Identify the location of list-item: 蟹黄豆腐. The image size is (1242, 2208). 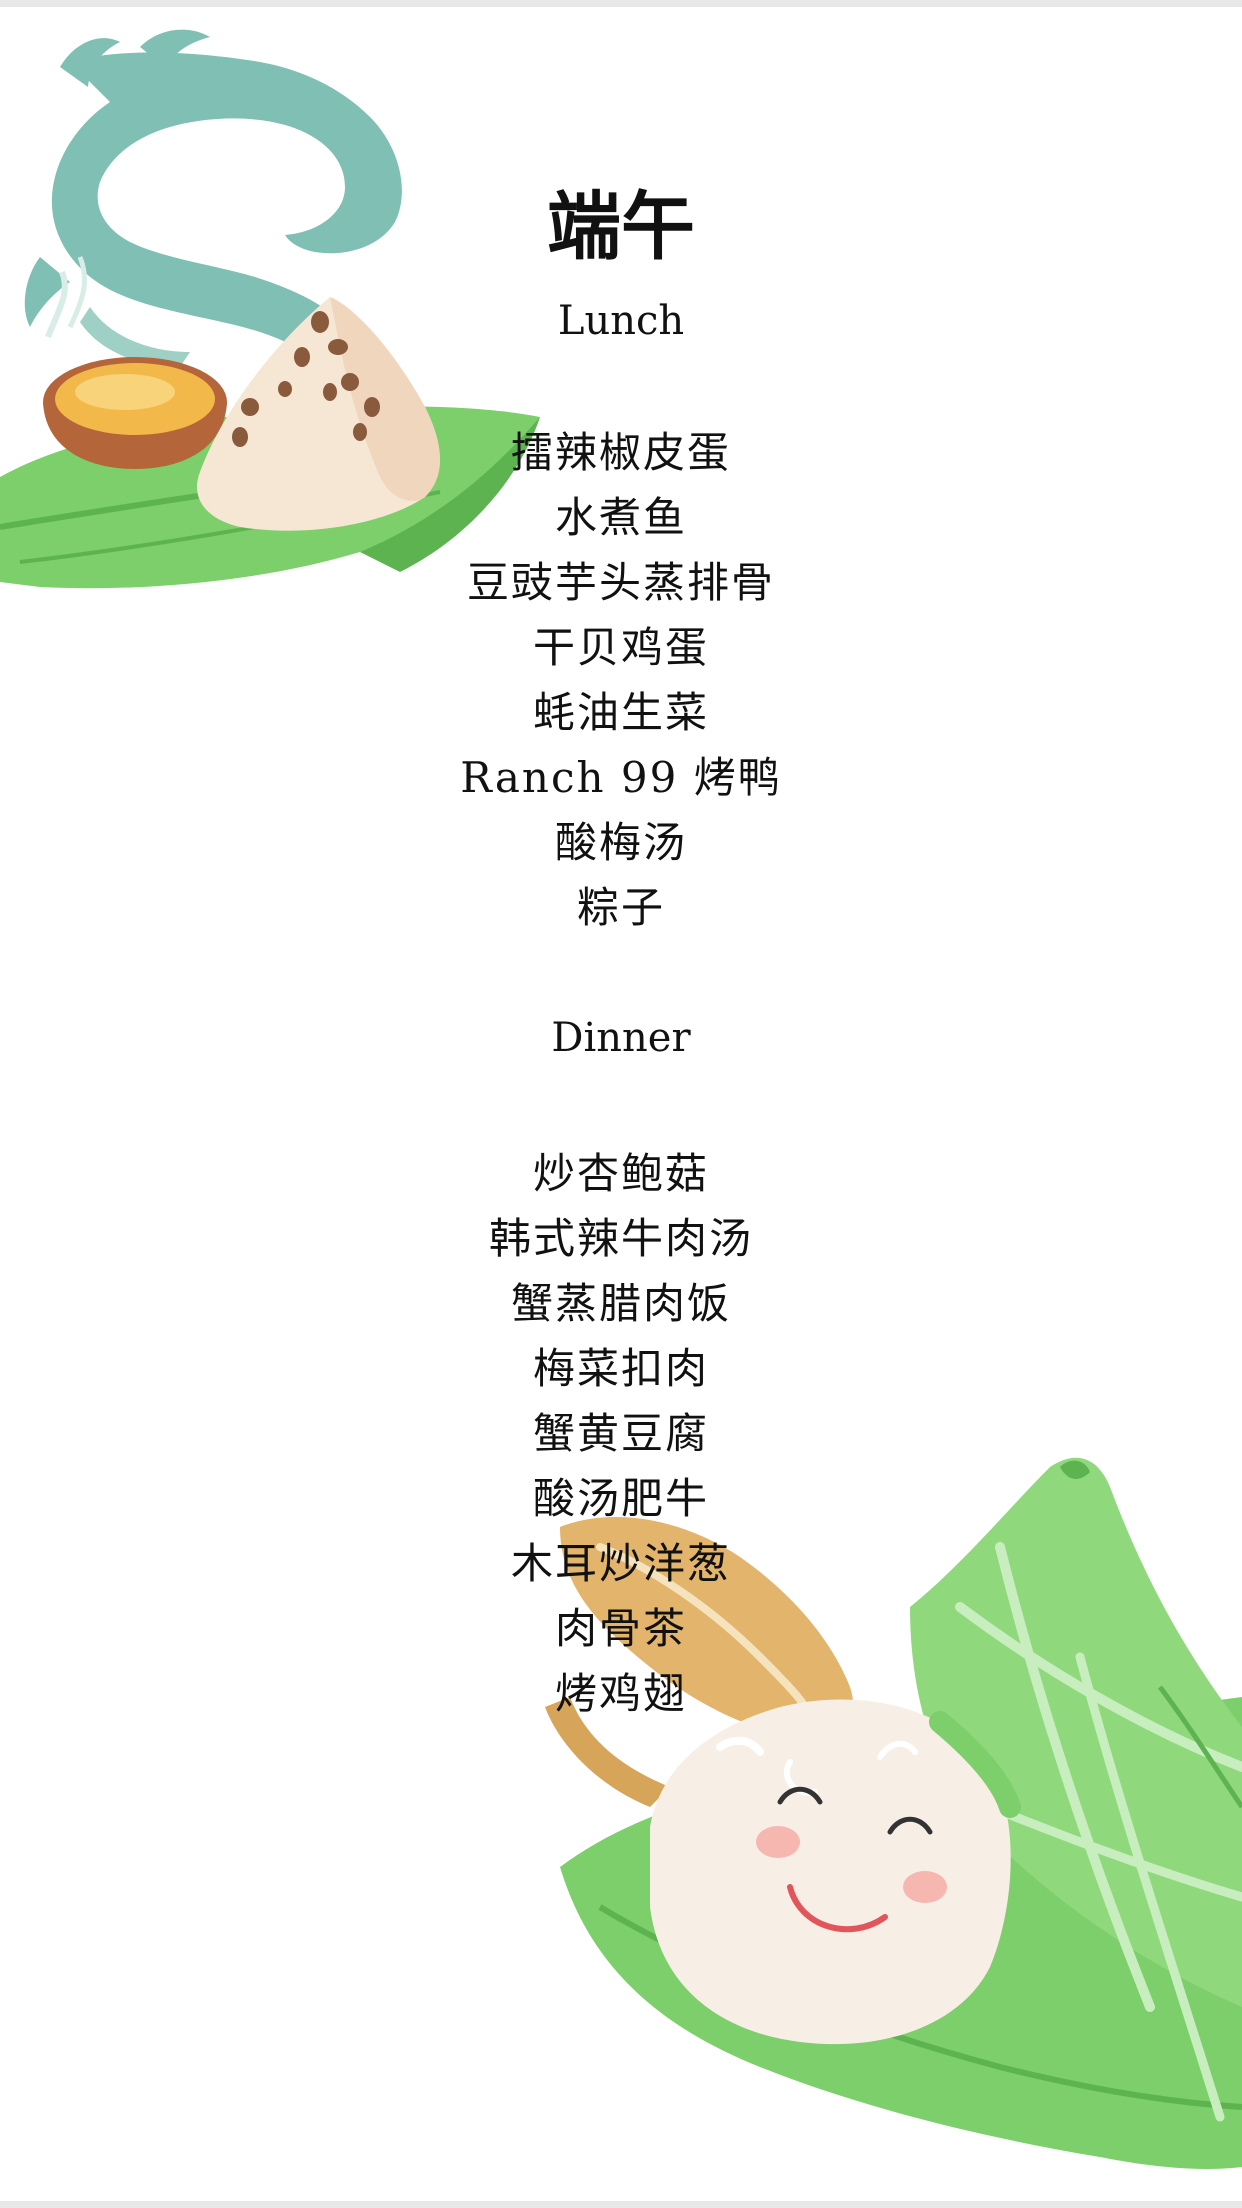
(620, 1433).